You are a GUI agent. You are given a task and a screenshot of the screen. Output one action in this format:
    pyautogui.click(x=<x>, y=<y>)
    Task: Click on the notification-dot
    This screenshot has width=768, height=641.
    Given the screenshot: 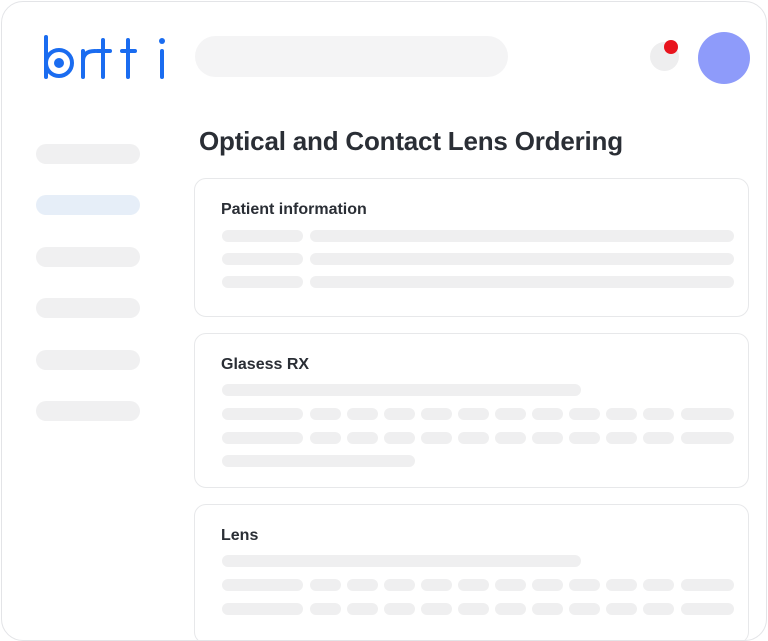 What is the action you would take?
    pyautogui.click(x=671, y=47)
    